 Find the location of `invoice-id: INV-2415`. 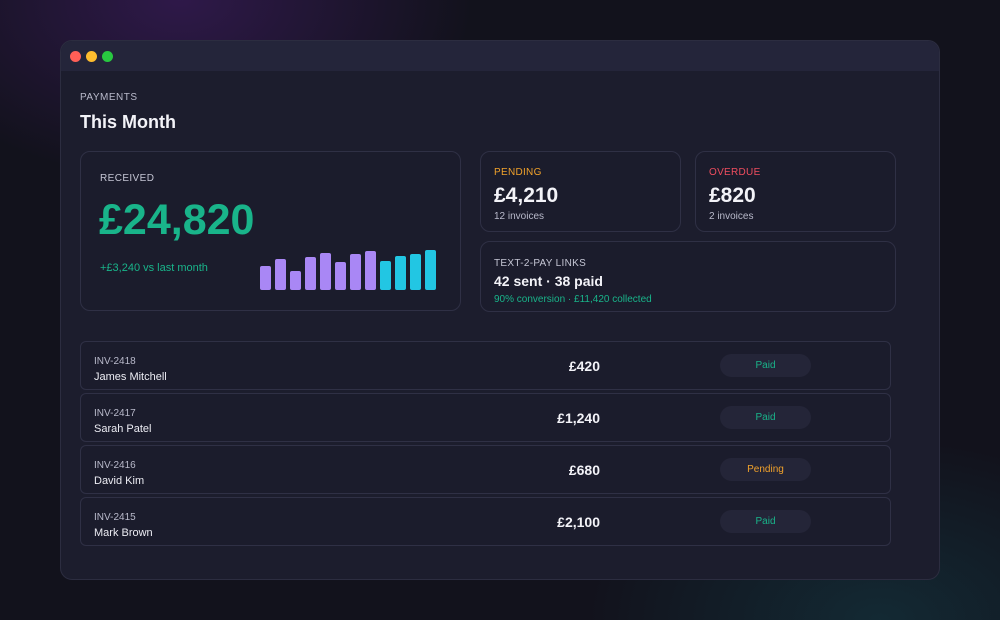

invoice-id: INV-2415 is located at coordinates (115, 517).